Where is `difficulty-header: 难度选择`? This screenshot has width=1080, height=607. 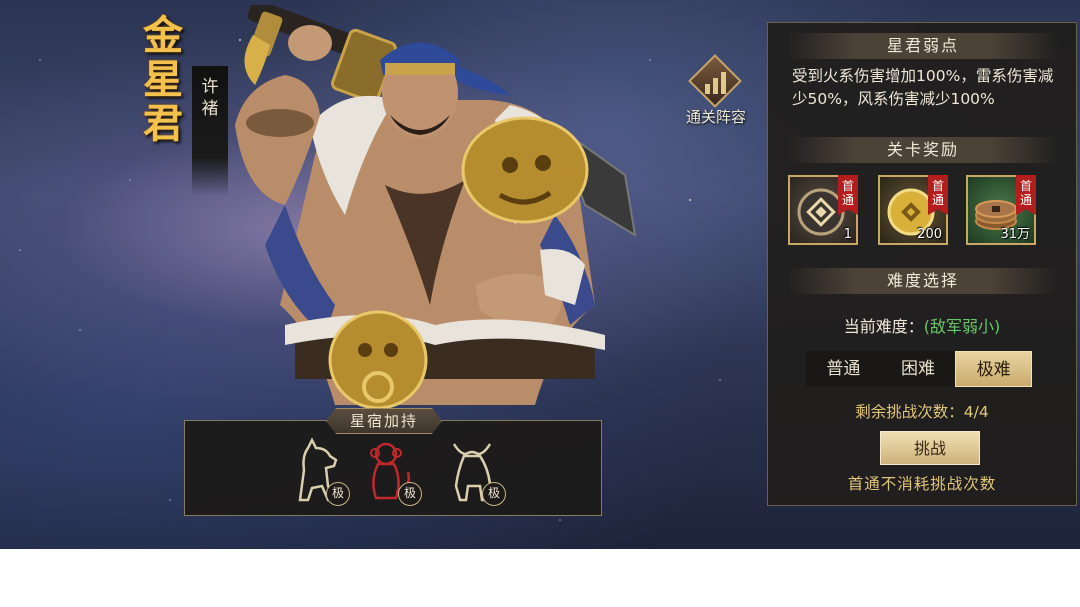
difficulty-header: 难度选择 is located at coordinates (923, 281).